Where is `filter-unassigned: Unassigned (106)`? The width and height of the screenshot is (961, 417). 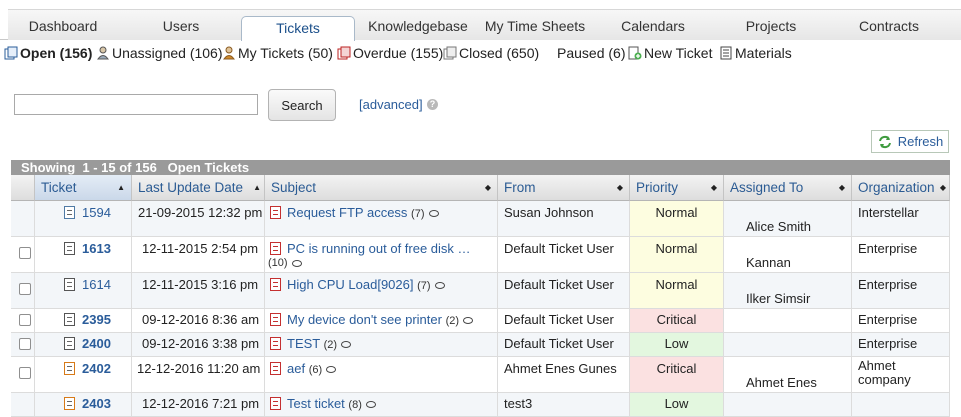 filter-unassigned: Unassigned (106) is located at coordinates (159, 53).